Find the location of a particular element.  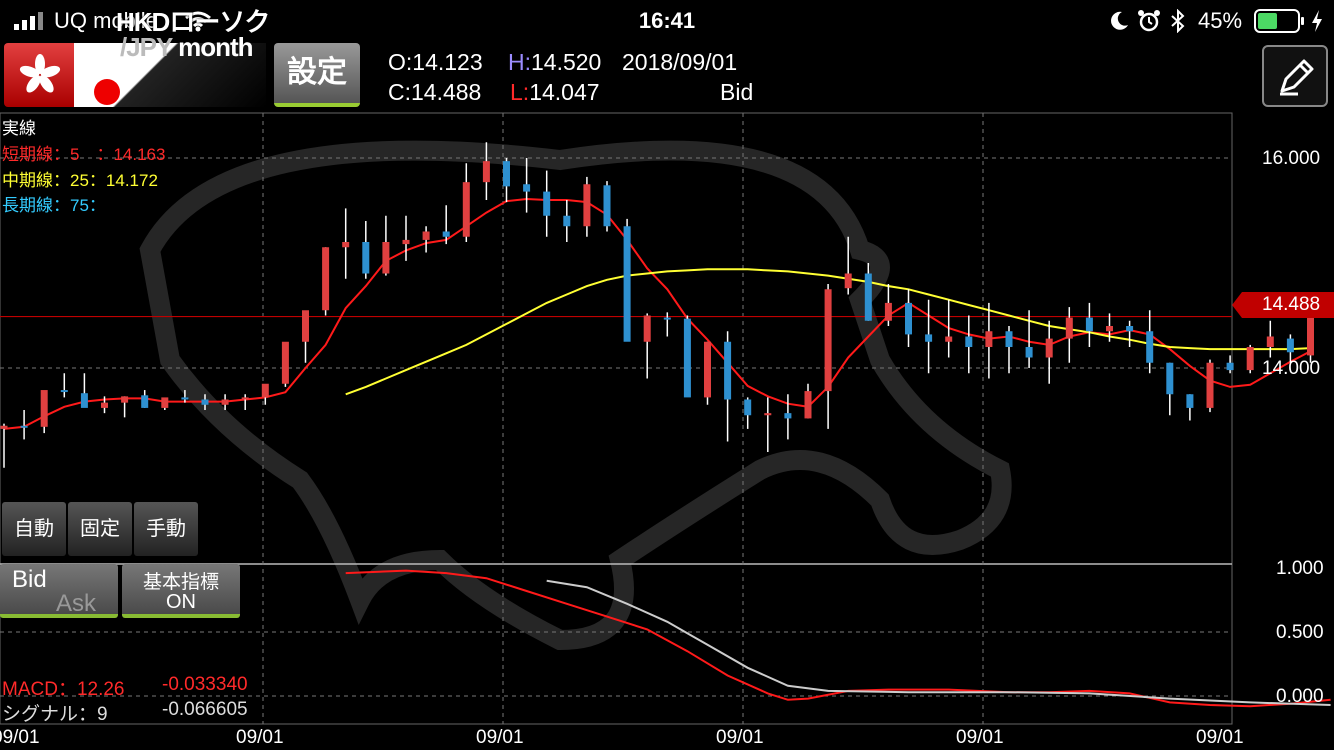

legend-mid-ma: 中期線：25：14.172 is located at coordinates (80, 180).